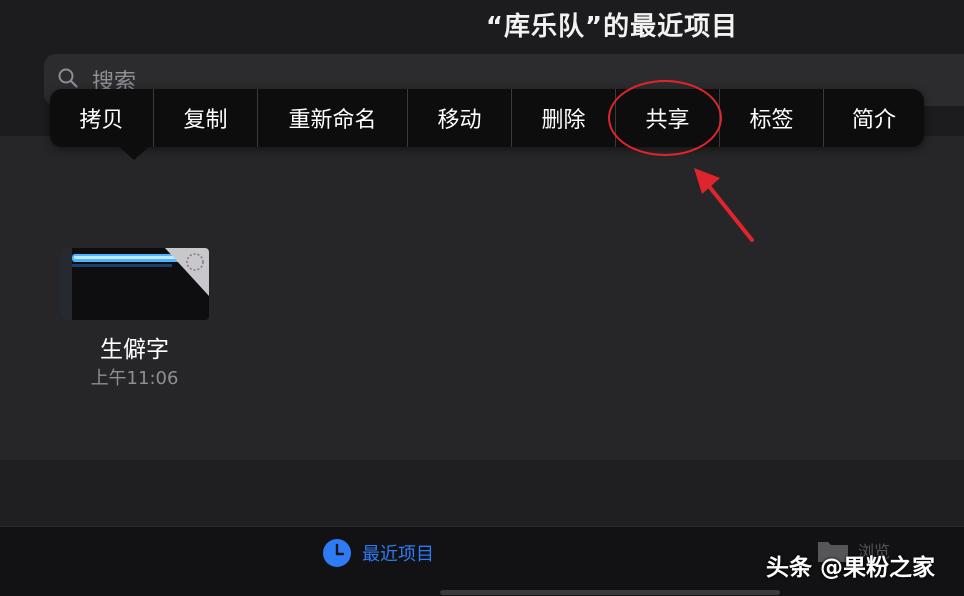 Image resolution: width=964 pixels, height=596 pixels. I want to click on menu-item-delete: 删除, so click(564, 118).